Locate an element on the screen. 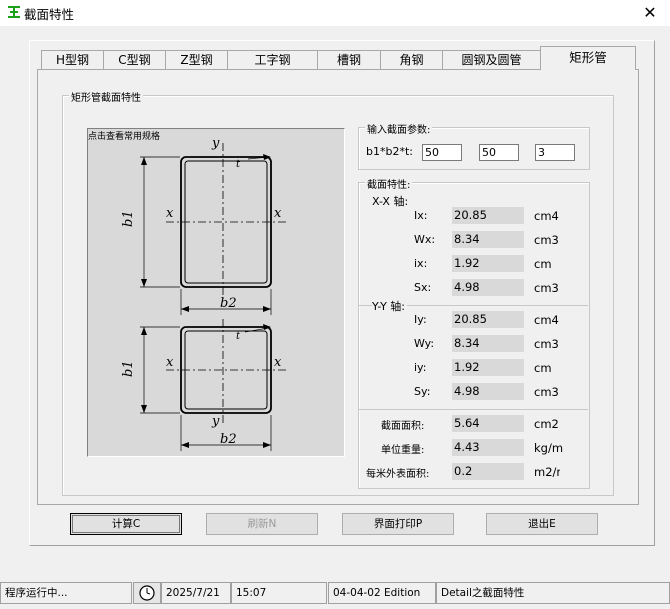  iy-radius-unit: cm is located at coordinates (543, 368).